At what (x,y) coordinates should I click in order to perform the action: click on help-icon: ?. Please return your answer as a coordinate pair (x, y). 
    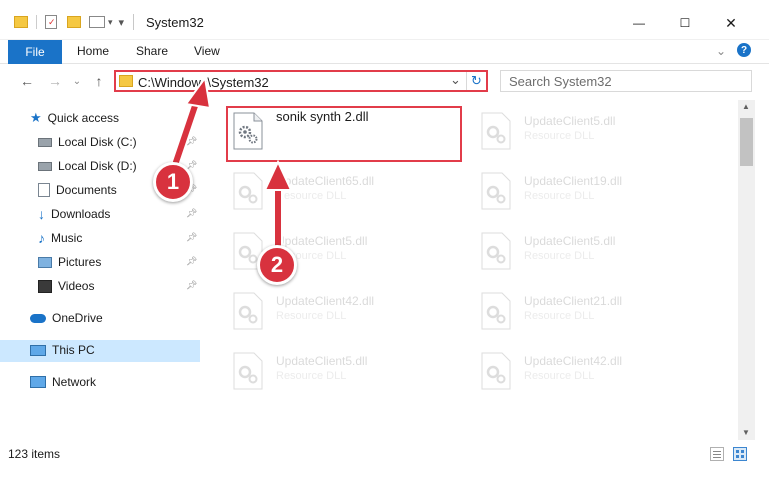
    Looking at the image, I should click on (744, 50).